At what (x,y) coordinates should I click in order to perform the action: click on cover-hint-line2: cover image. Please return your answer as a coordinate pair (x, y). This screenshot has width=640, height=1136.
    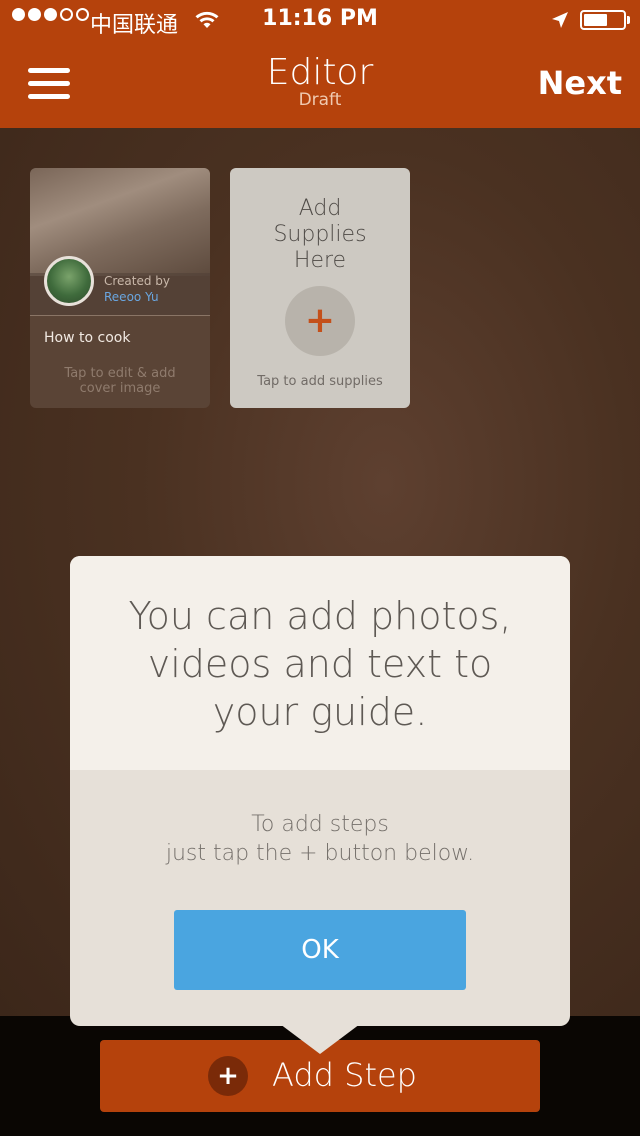
    Looking at the image, I should click on (120, 388).